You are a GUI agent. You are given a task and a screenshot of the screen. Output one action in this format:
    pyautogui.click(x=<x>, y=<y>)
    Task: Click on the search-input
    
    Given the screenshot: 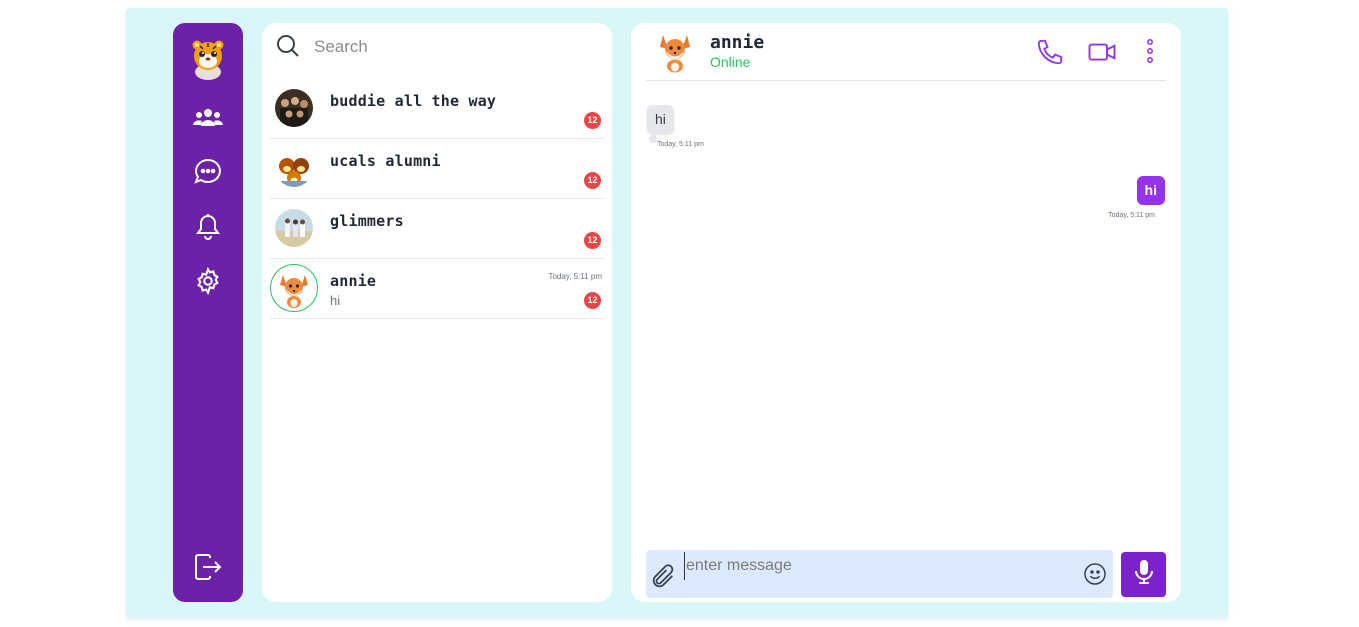 What is the action you would take?
    pyautogui.click(x=454, y=47)
    